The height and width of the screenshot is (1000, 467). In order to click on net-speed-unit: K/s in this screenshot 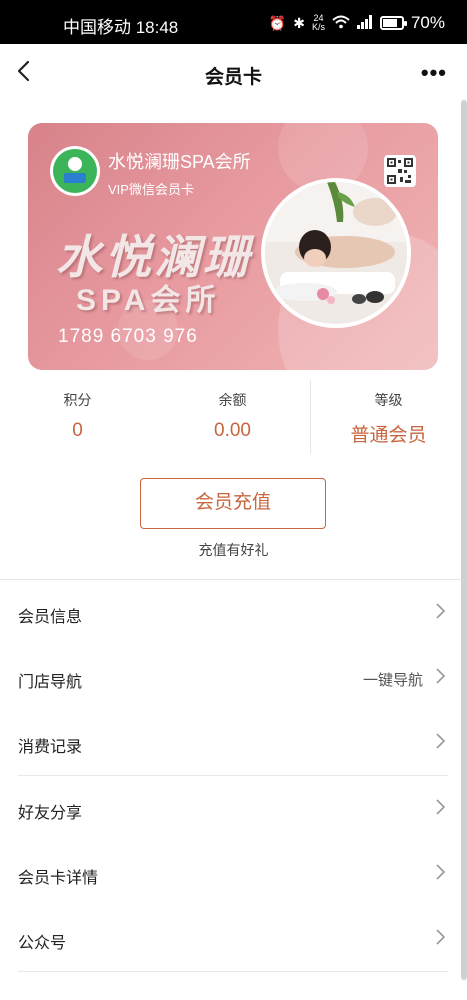, I will do `click(318, 27)`.